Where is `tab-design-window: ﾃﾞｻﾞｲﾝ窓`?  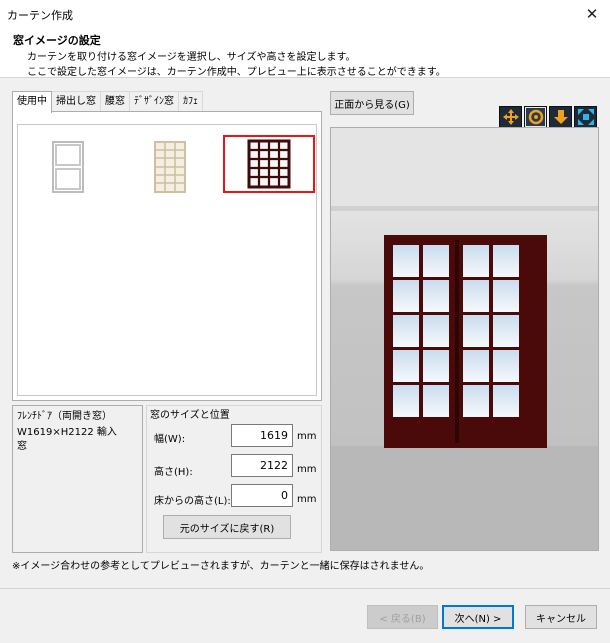 tab-design-window: ﾃﾞｻﾞｲﾝ窓 is located at coordinates (154, 101).